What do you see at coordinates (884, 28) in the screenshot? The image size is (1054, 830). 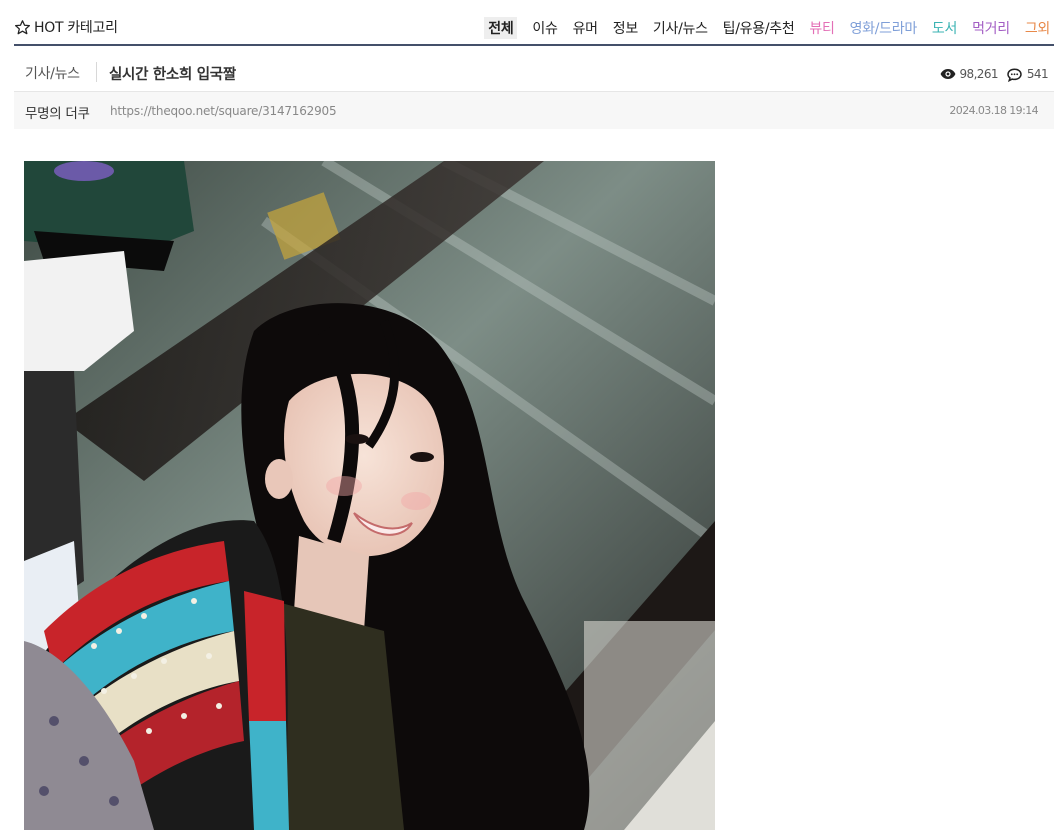 I see `category-tab-7: 영화/드라마` at bounding box center [884, 28].